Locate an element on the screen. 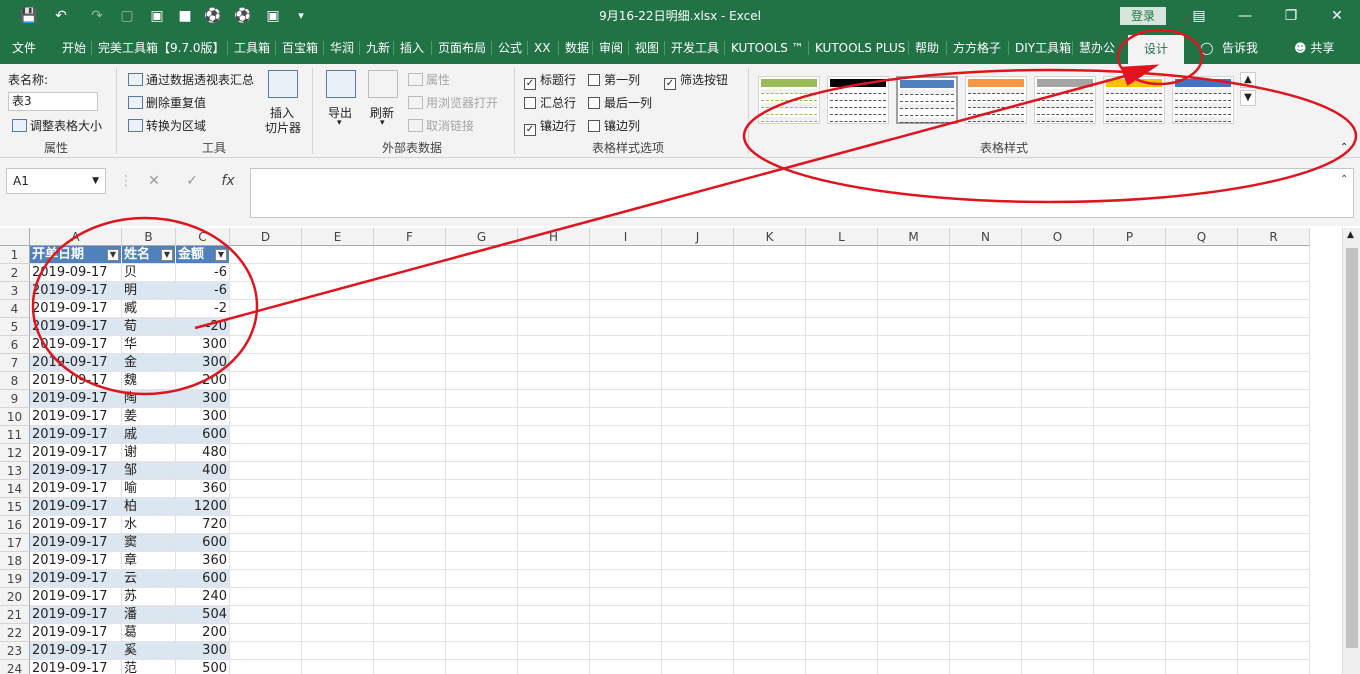  table-cell: 504 is located at coordinates (203, 615).